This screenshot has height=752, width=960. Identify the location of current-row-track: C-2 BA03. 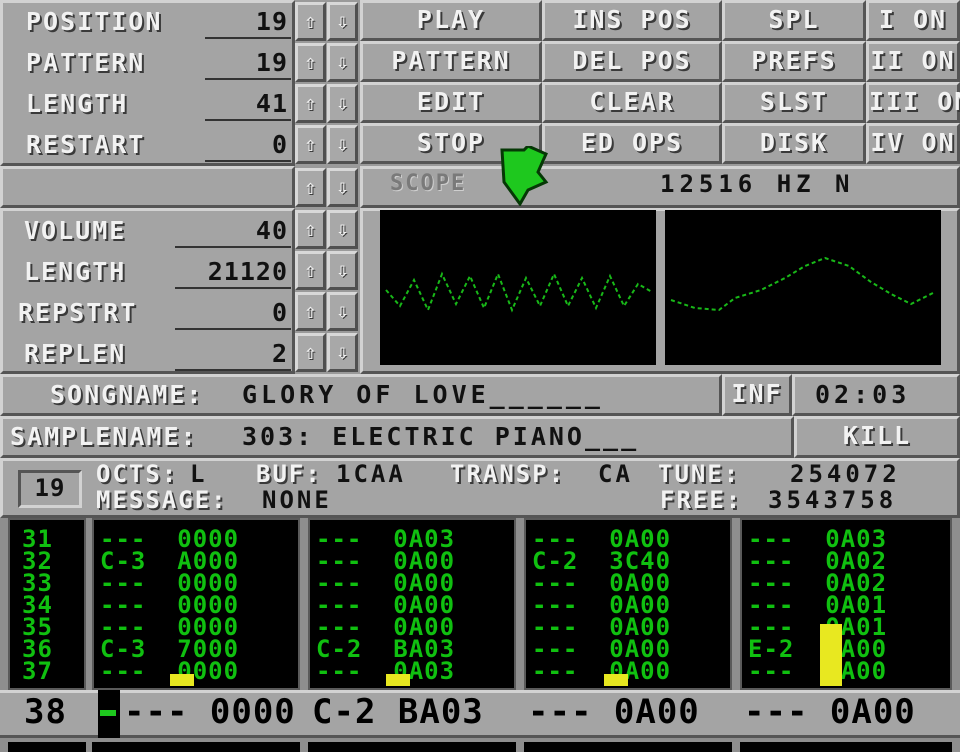
(398, 712).